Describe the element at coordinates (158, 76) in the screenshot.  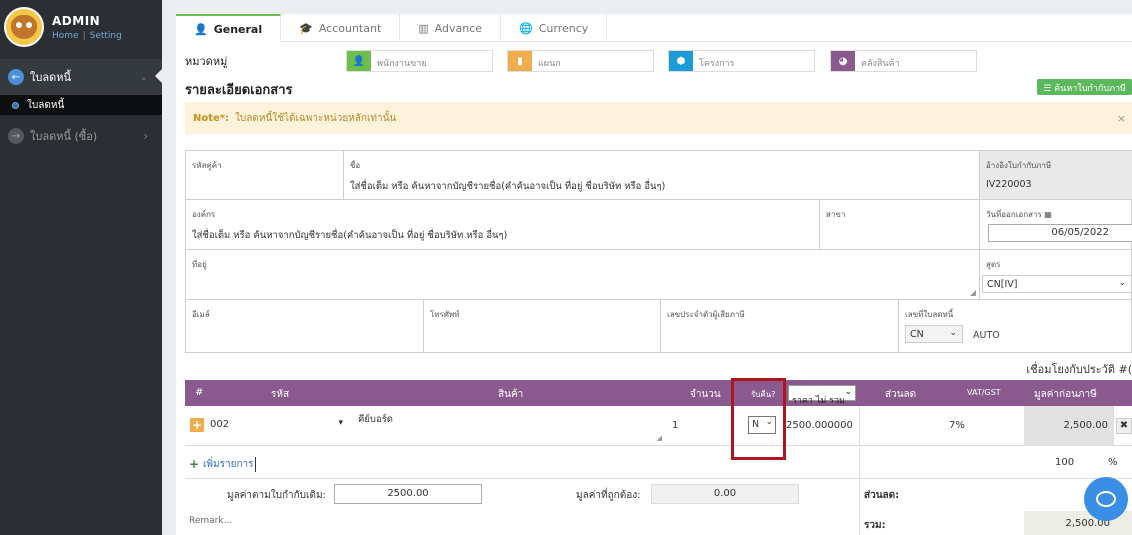
I see `active-notch` at that location.